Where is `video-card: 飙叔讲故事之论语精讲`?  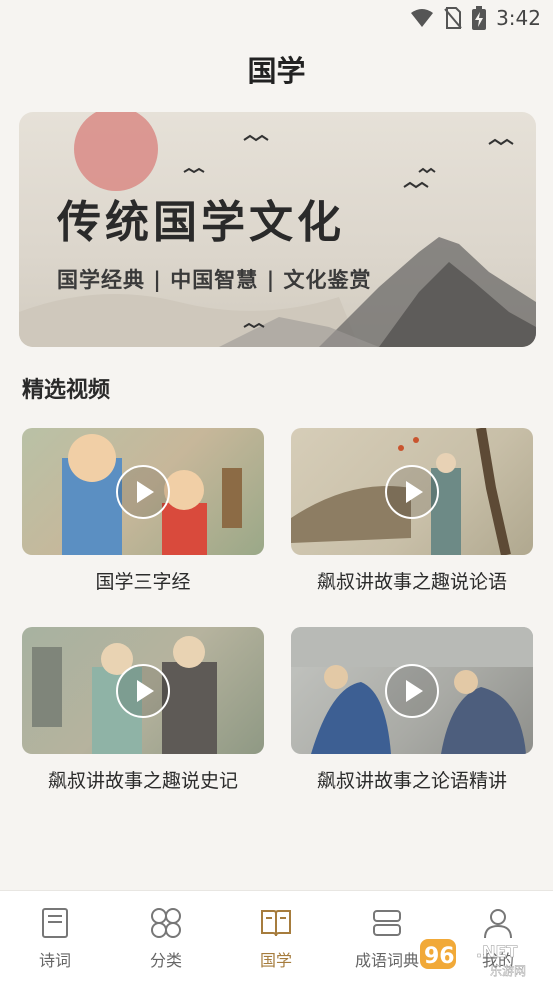 video-card: 飙叔讲故事之论语精讲 is located at coordinates (412, 710).